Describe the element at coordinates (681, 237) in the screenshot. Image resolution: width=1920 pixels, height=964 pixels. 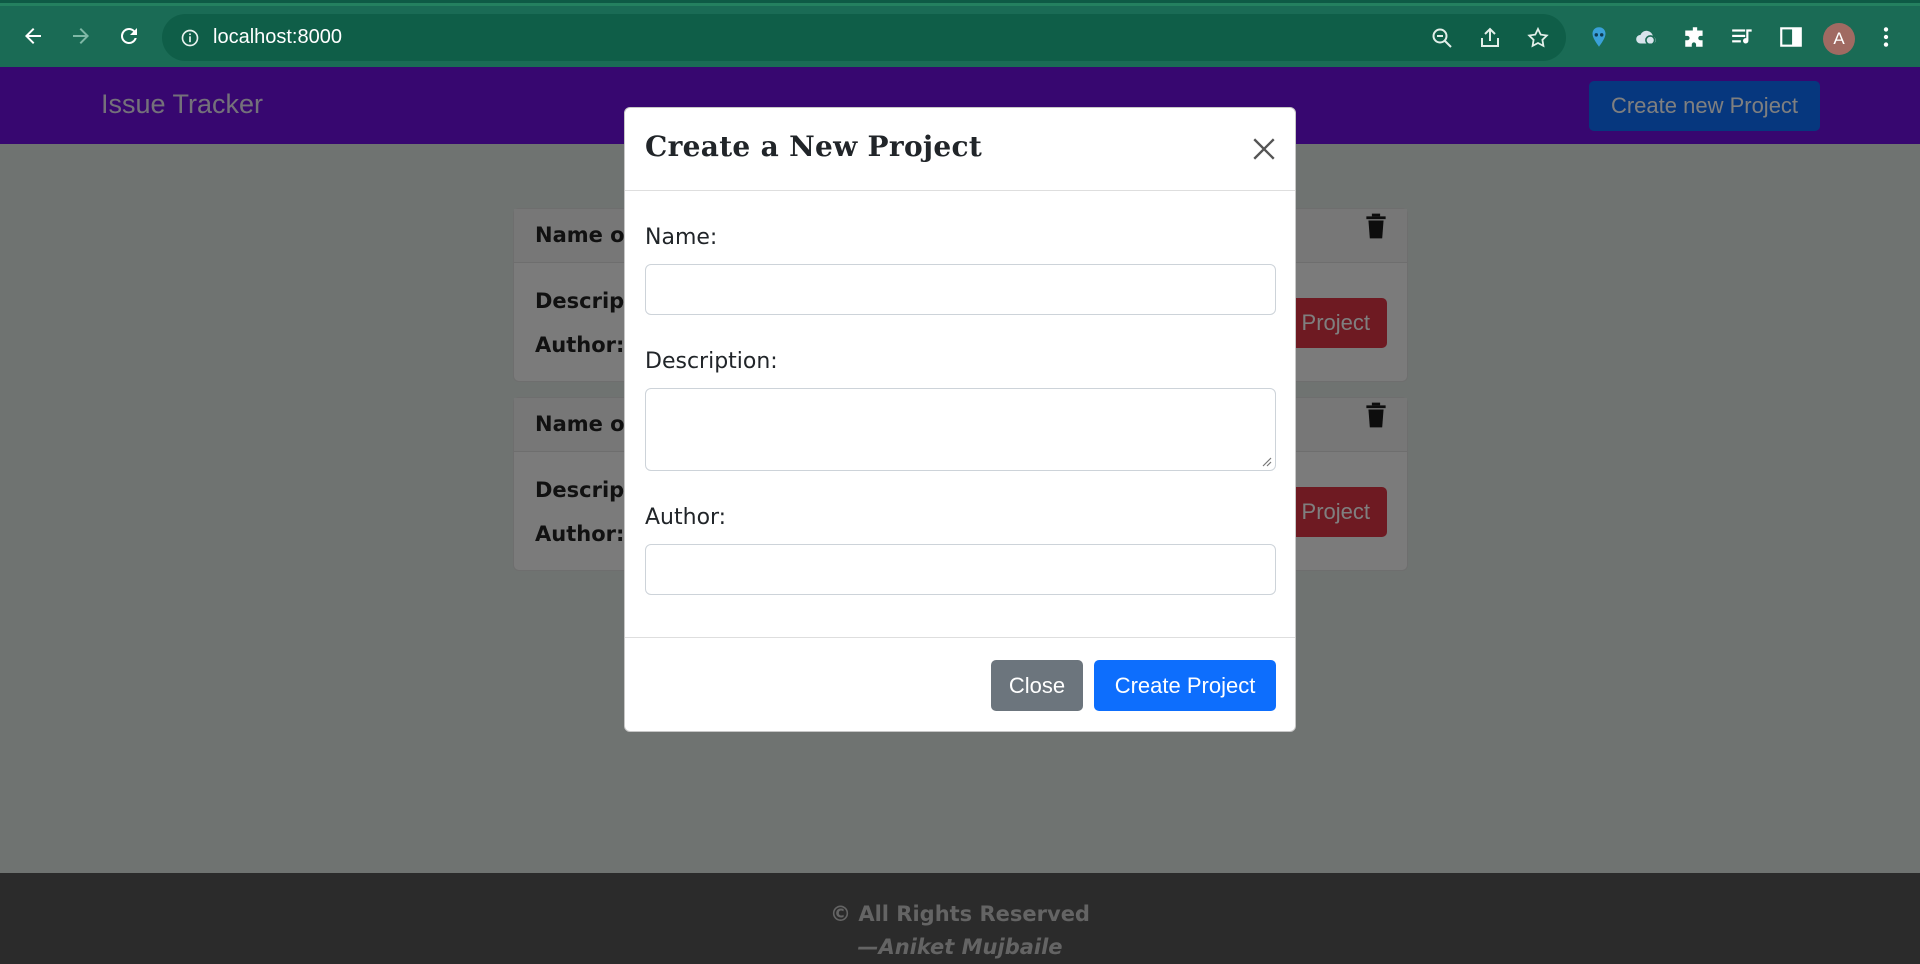
I see `name-label: Name:` at that location.